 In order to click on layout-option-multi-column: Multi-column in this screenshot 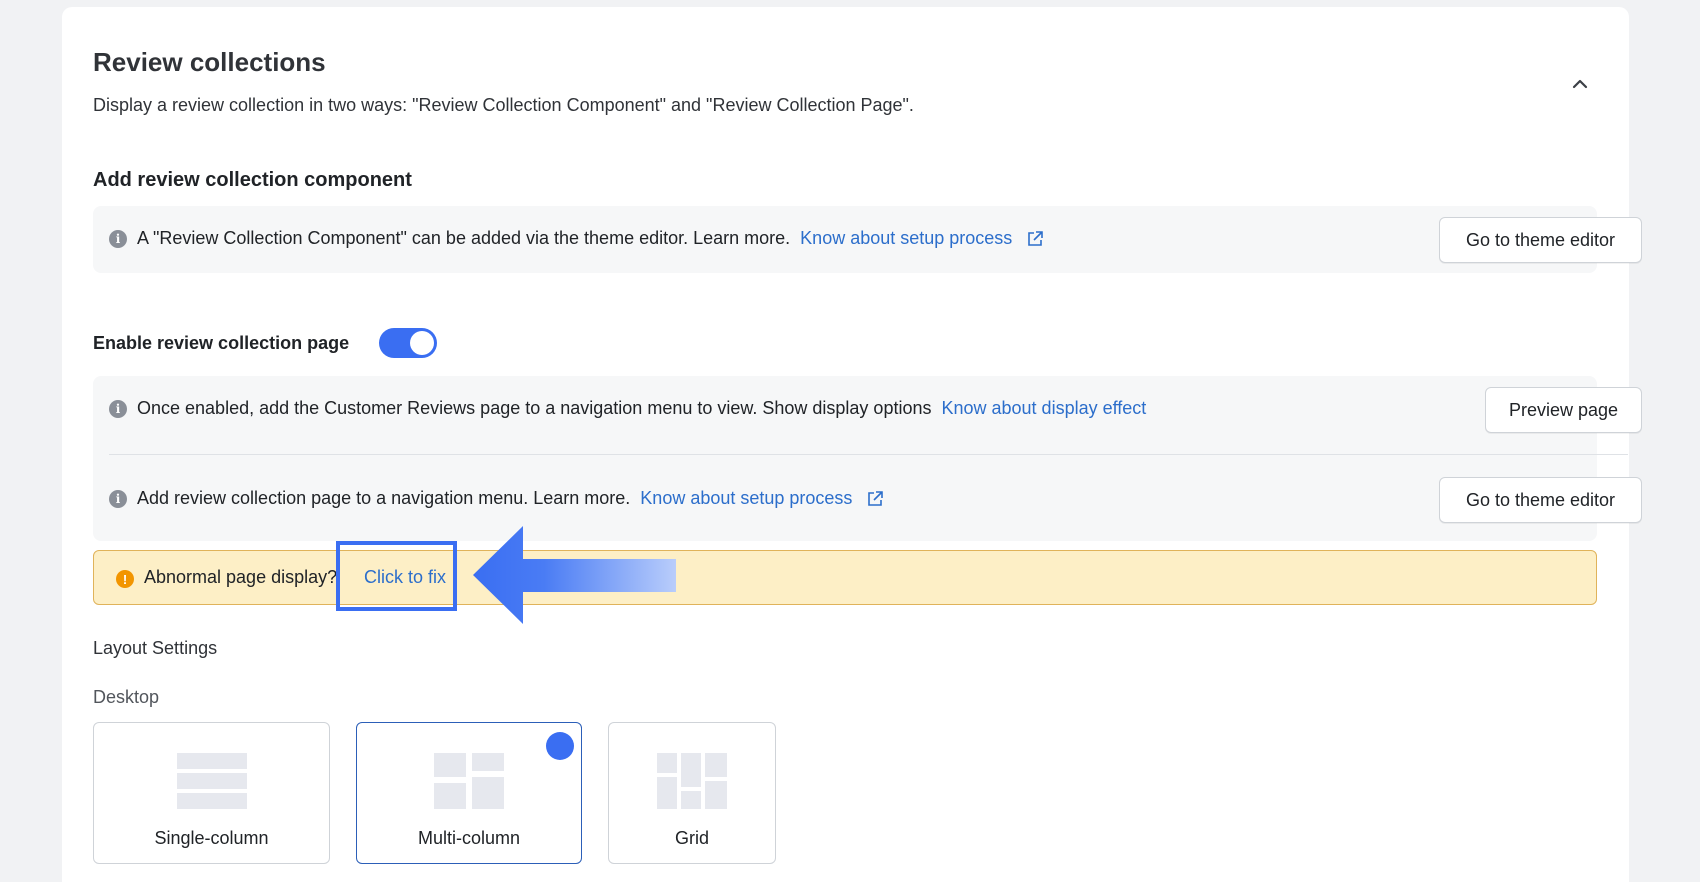, I will do `click(469, 793)`.